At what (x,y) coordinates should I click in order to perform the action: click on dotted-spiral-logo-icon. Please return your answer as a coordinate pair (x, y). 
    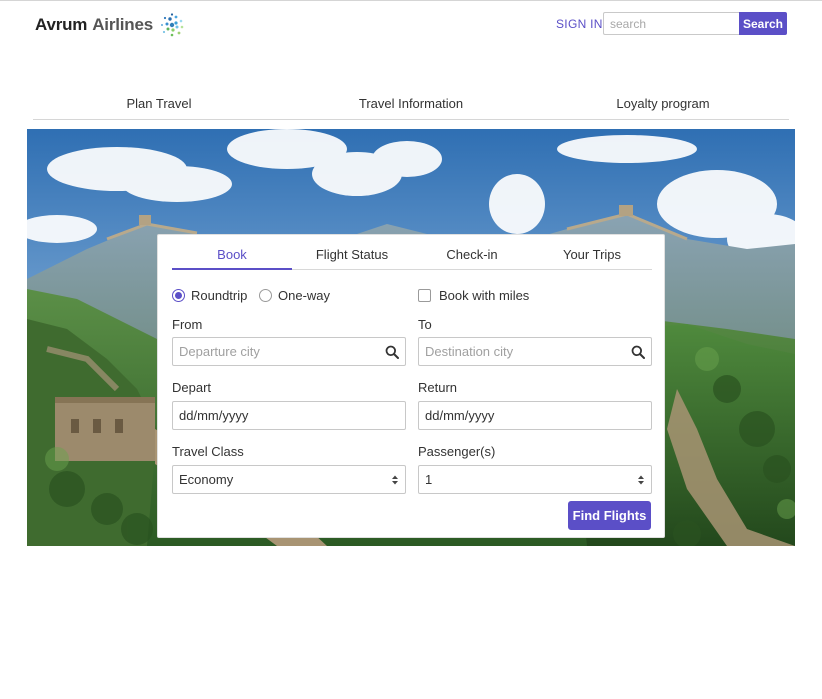
    Looking at the image, I should click on (172, 25).